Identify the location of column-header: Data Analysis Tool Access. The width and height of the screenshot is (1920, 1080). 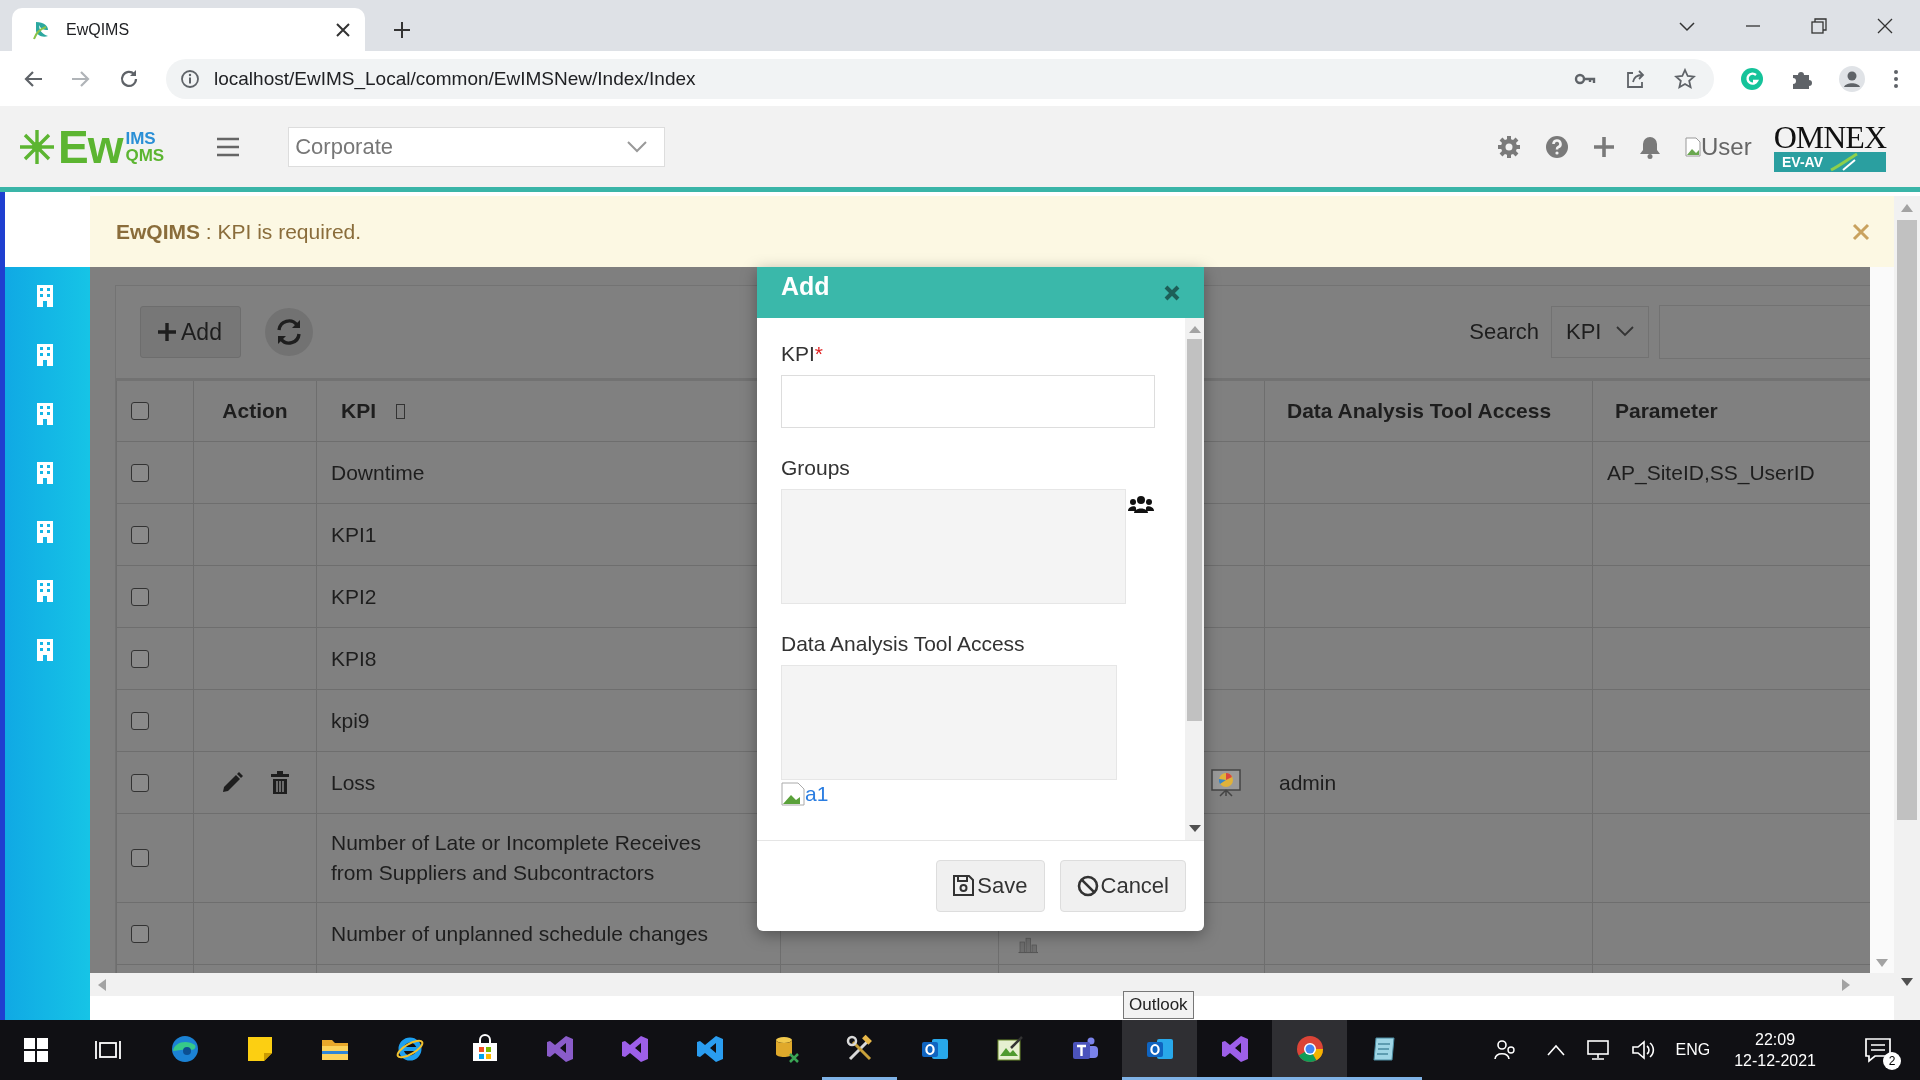
(1428, 410).